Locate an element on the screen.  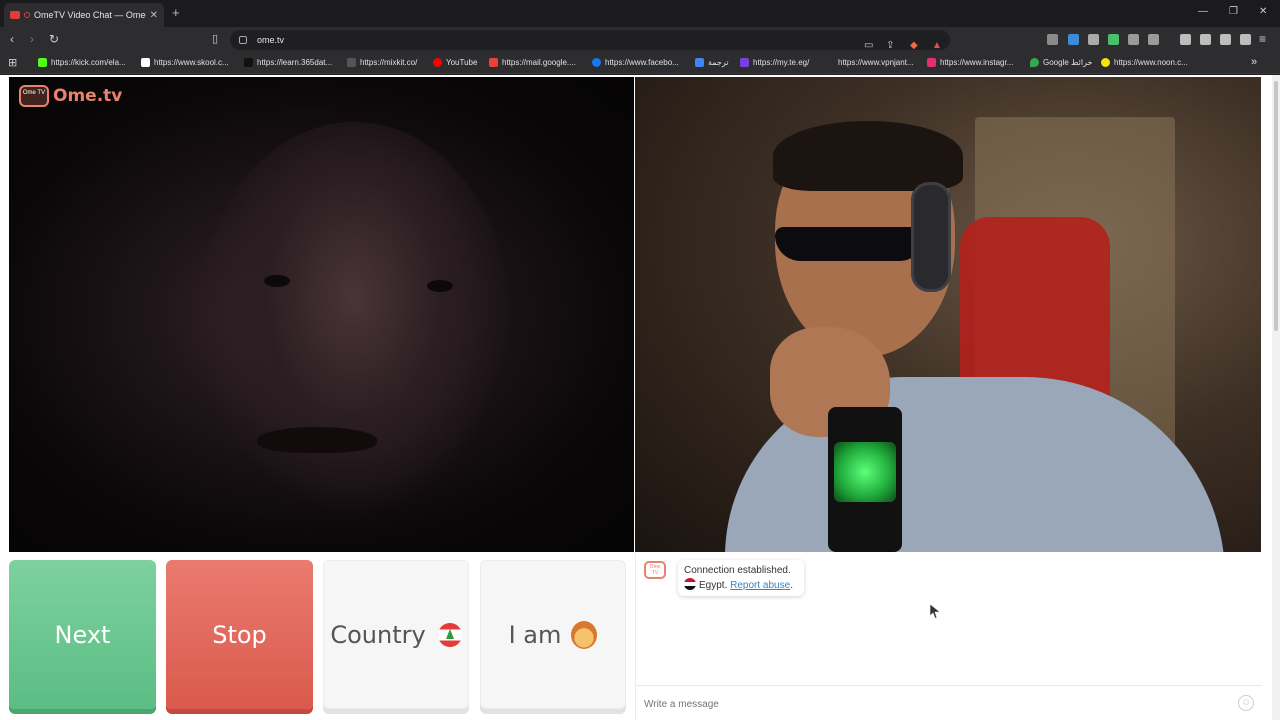
iam-label: I am is located at coordinates (535, 634).